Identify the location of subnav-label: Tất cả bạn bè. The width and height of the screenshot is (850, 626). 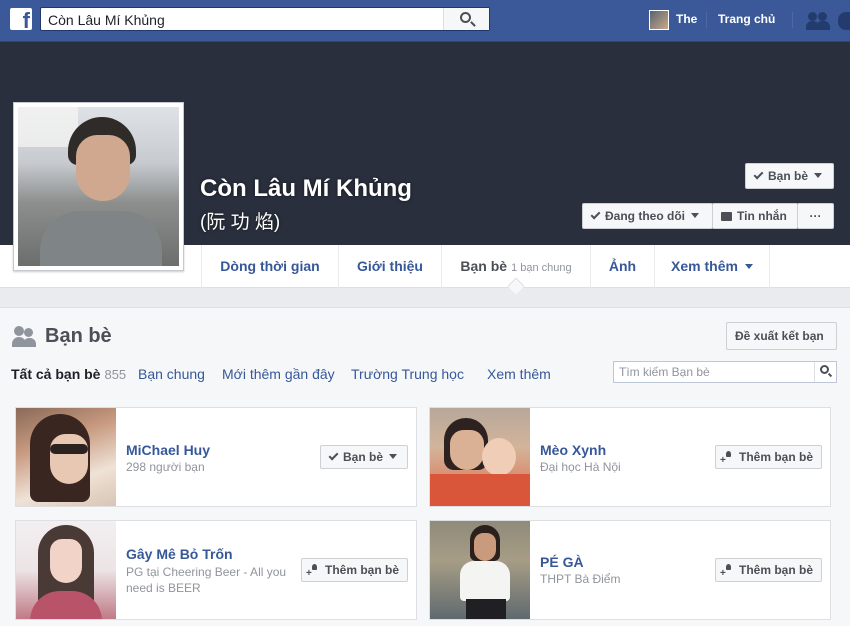
(56, 374).